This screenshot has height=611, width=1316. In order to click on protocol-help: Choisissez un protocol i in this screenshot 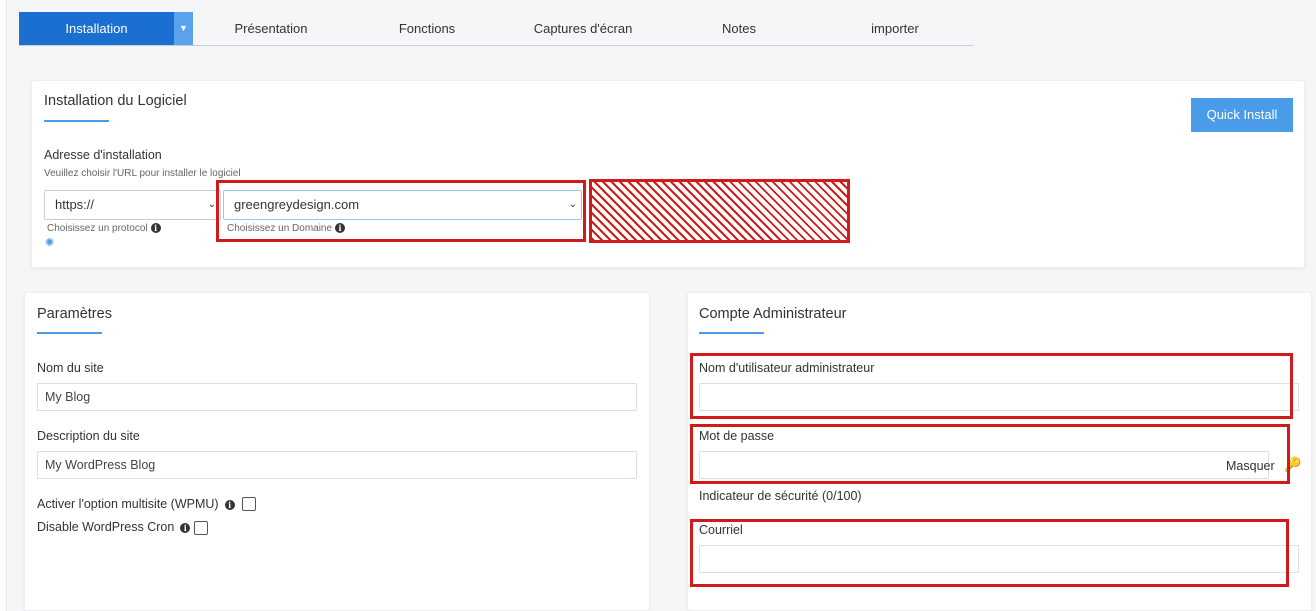, I will do `click(104, 228)`.